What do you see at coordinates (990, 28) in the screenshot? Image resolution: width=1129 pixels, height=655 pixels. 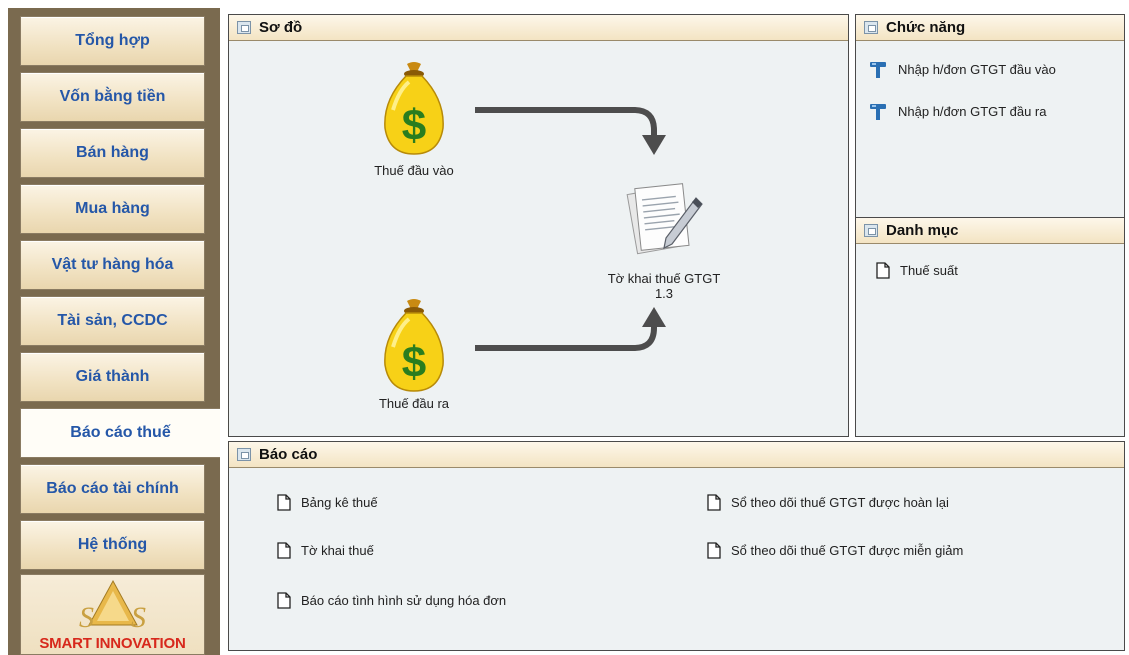 I see `functions-panel-header: Chức năng` at bounding box center [990, 28].